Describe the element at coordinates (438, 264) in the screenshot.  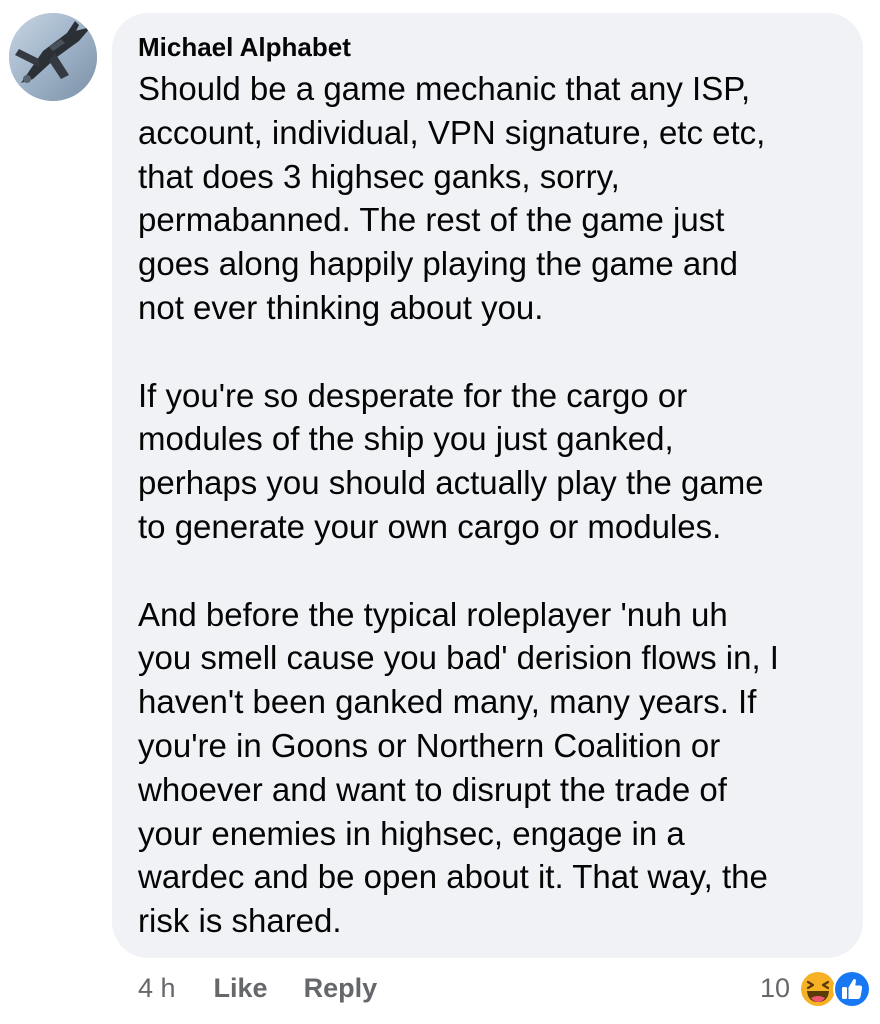
I see `text-line: goes along happily playing the game and` at that location.